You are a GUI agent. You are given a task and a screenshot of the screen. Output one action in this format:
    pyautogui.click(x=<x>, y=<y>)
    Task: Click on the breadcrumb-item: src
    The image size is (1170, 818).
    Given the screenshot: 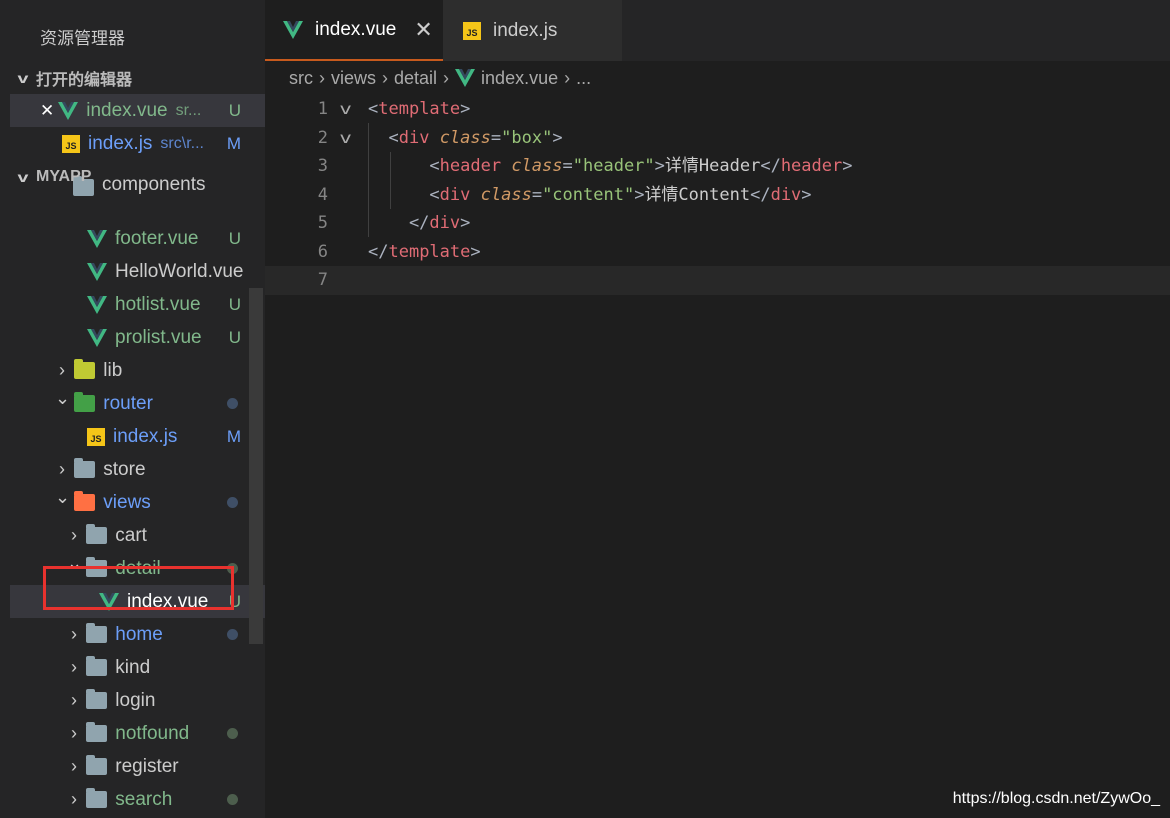 What is the action you would take?
    pyautogui.click(x=301, y=78)
    